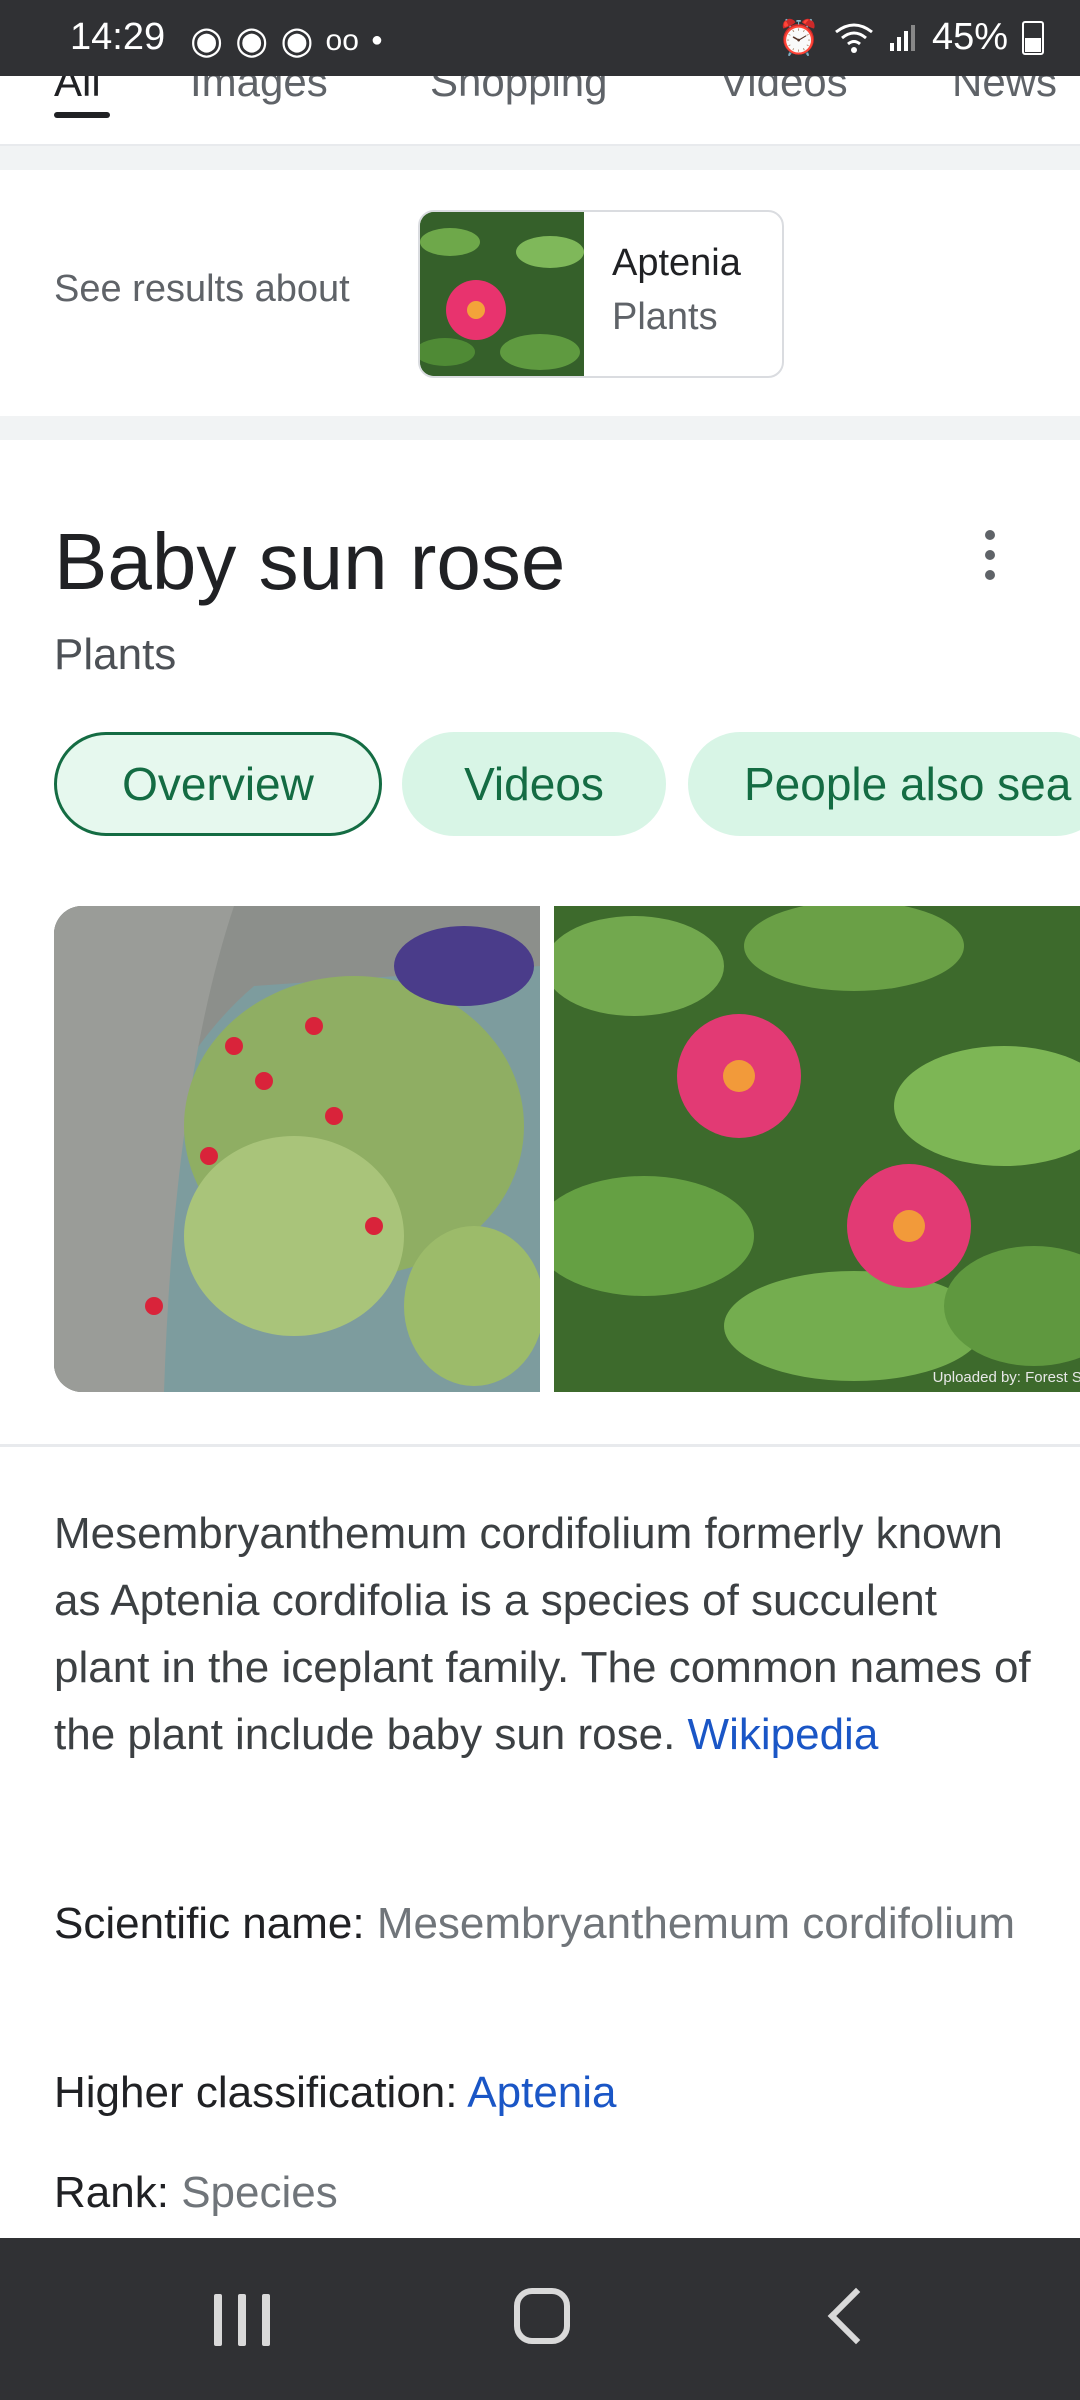  Describe the element at coordinates (784, 91) in the screenshot. I see `tab-videos: Videos` at that location.